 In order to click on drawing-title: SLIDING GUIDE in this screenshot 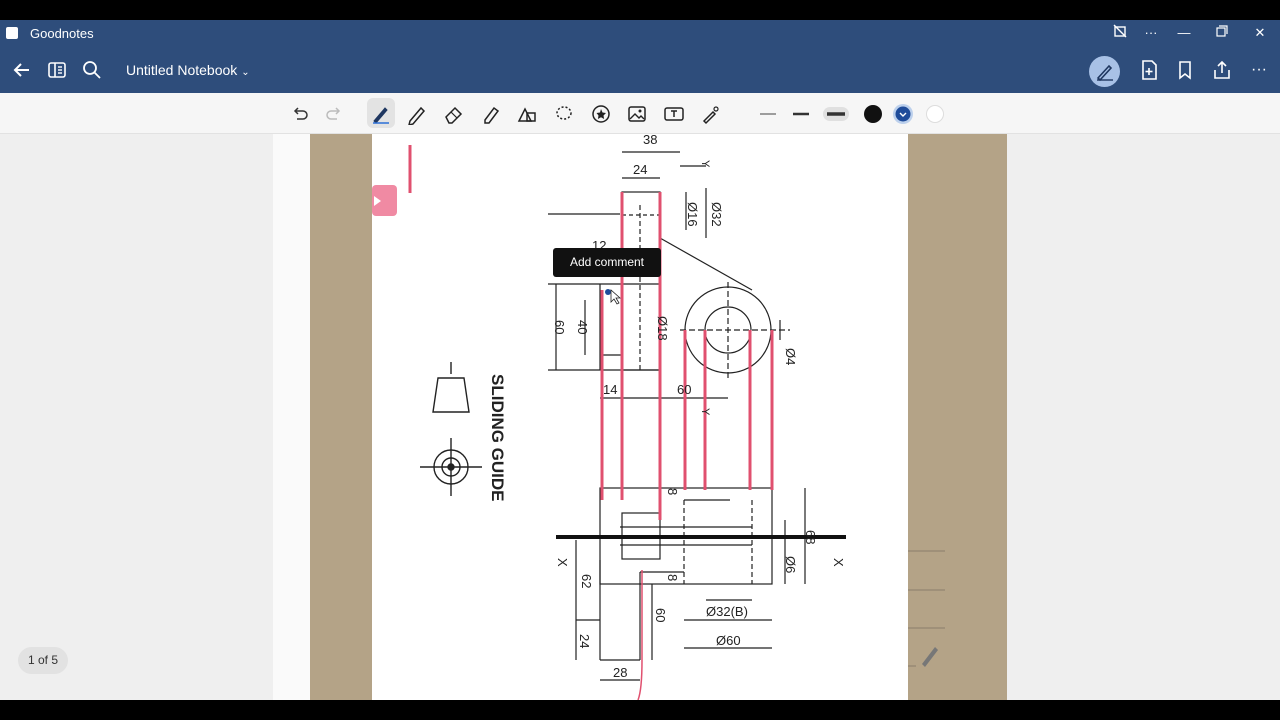, I will do `click(497, 438)`.